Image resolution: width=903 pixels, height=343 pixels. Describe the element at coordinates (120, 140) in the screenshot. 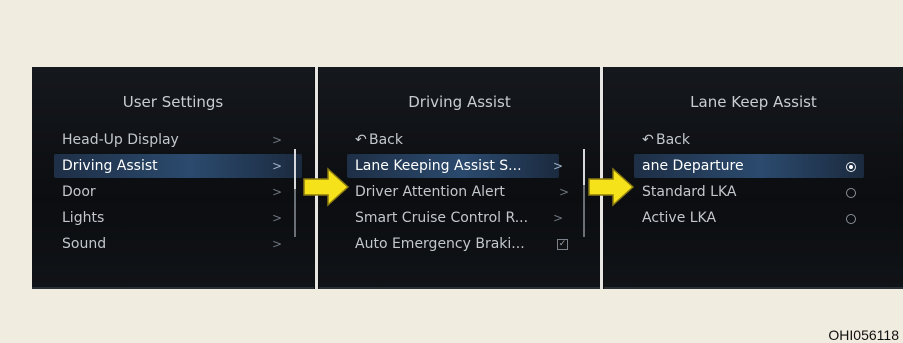

I see `menu-item-head-up-display: Head-Up Display` at that location.